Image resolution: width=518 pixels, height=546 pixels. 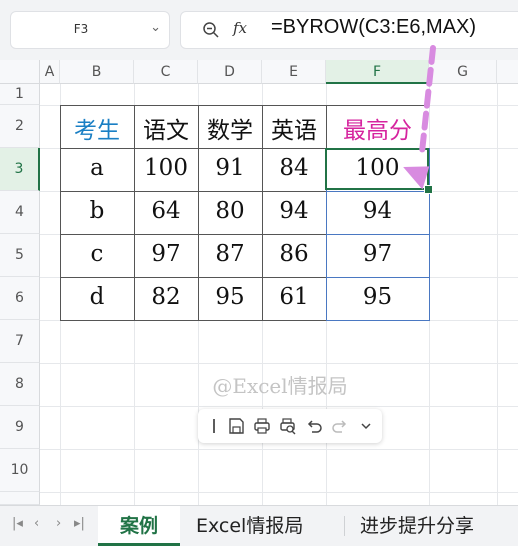 What do you see at coordinates (314, 426) in the screenshot?
I see `undo-icon` at bounding box center [314, 426].